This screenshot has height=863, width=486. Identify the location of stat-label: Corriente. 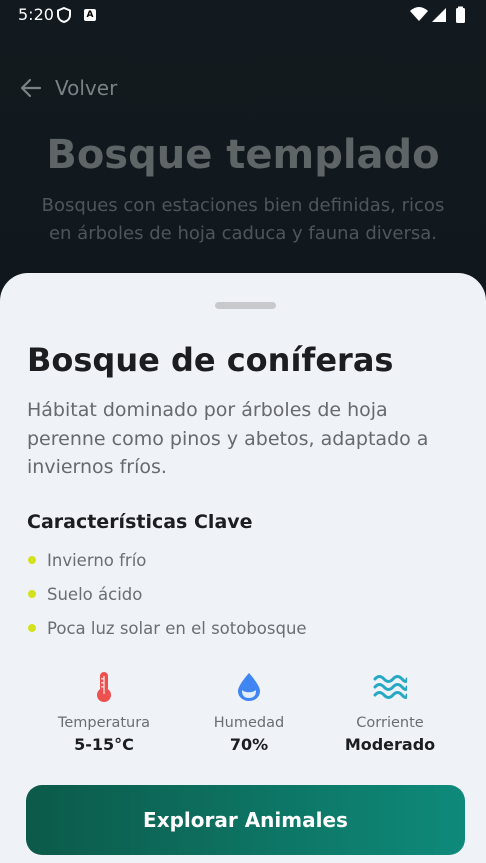
(390, 723).